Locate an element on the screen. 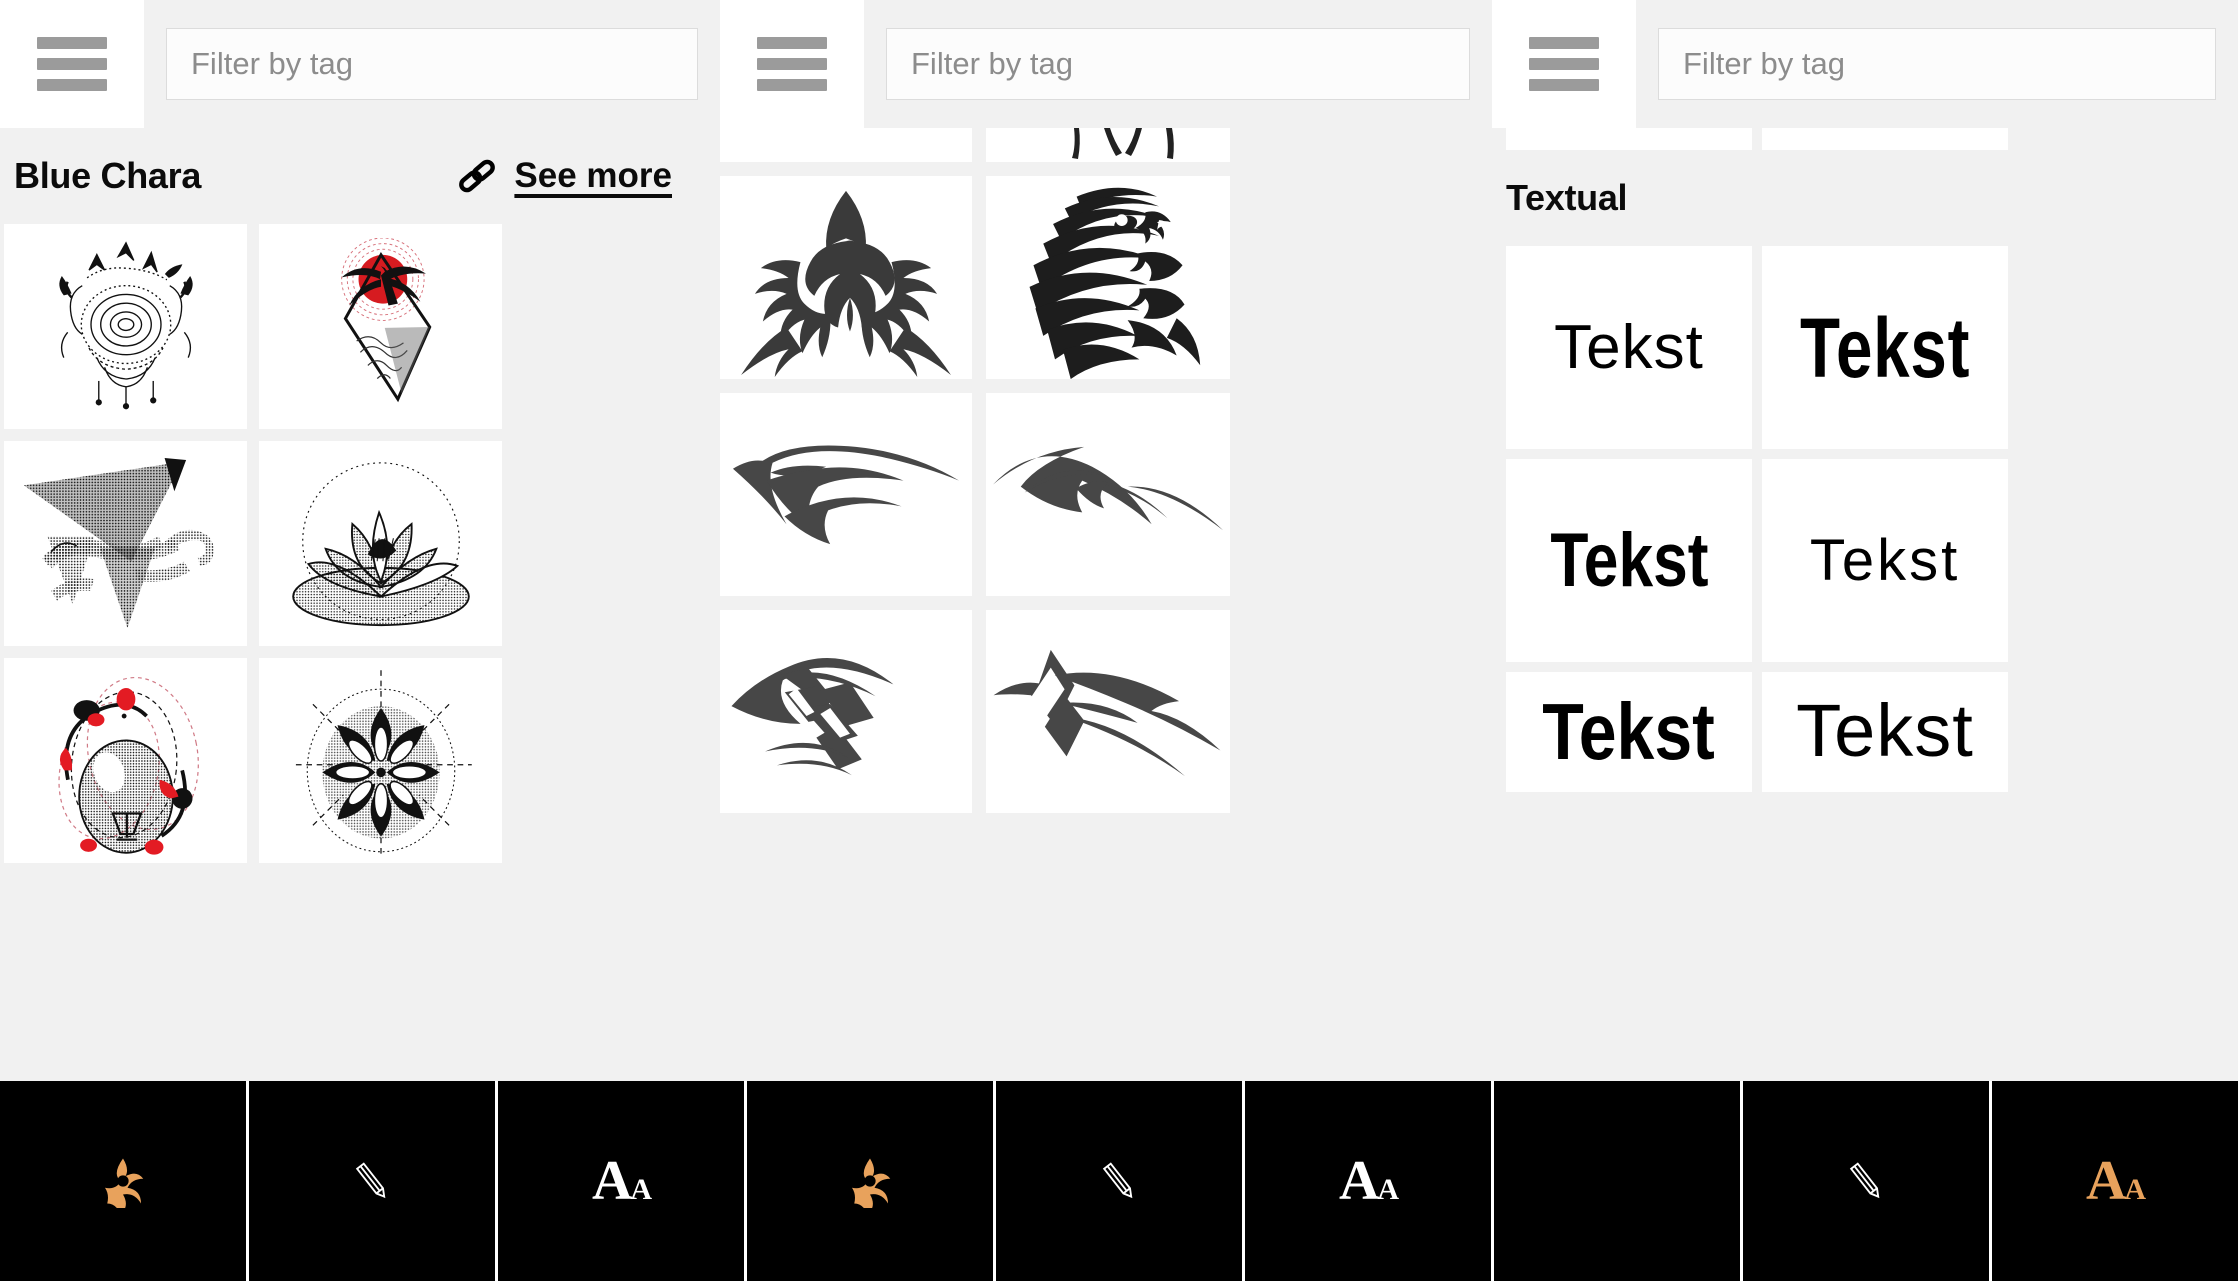  rose-mandala-dotwork-tattoo is located at coordinates (125, 325).